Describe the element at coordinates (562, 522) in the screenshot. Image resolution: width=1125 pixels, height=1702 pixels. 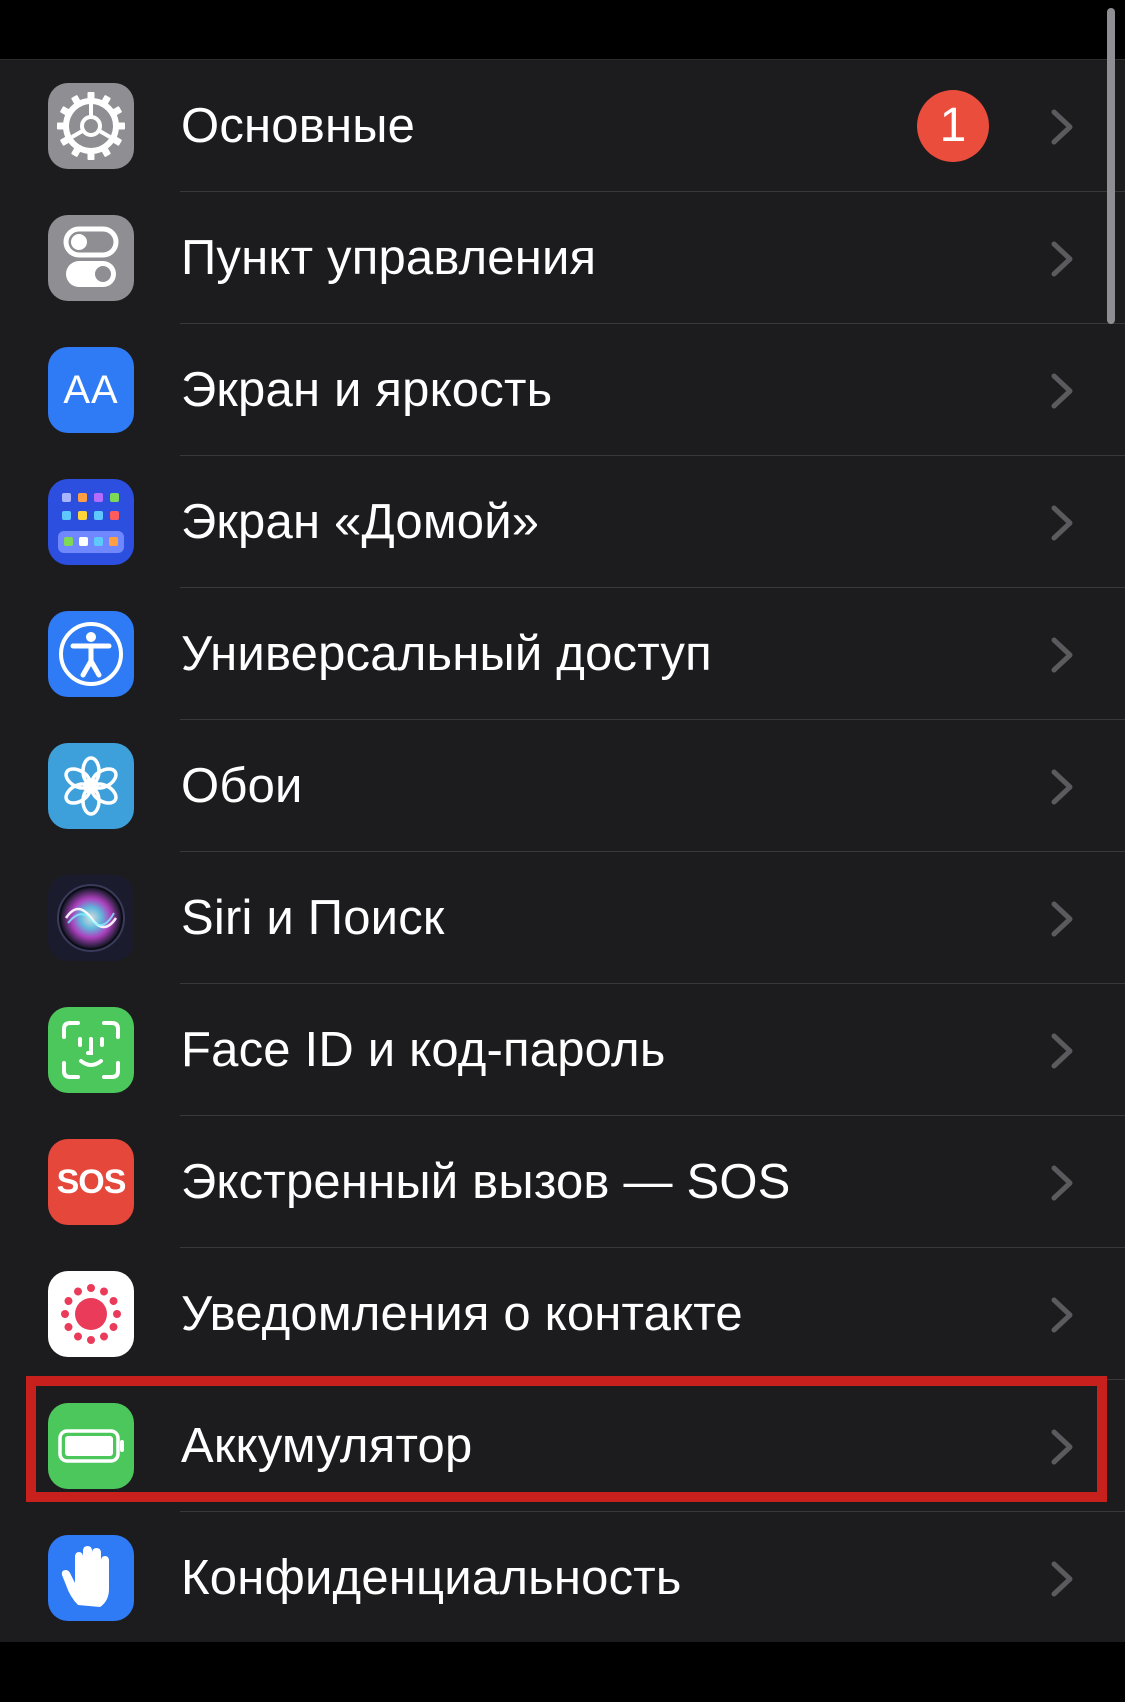
I see `settings-row-home-screen: Экран «Домой»` at that location.